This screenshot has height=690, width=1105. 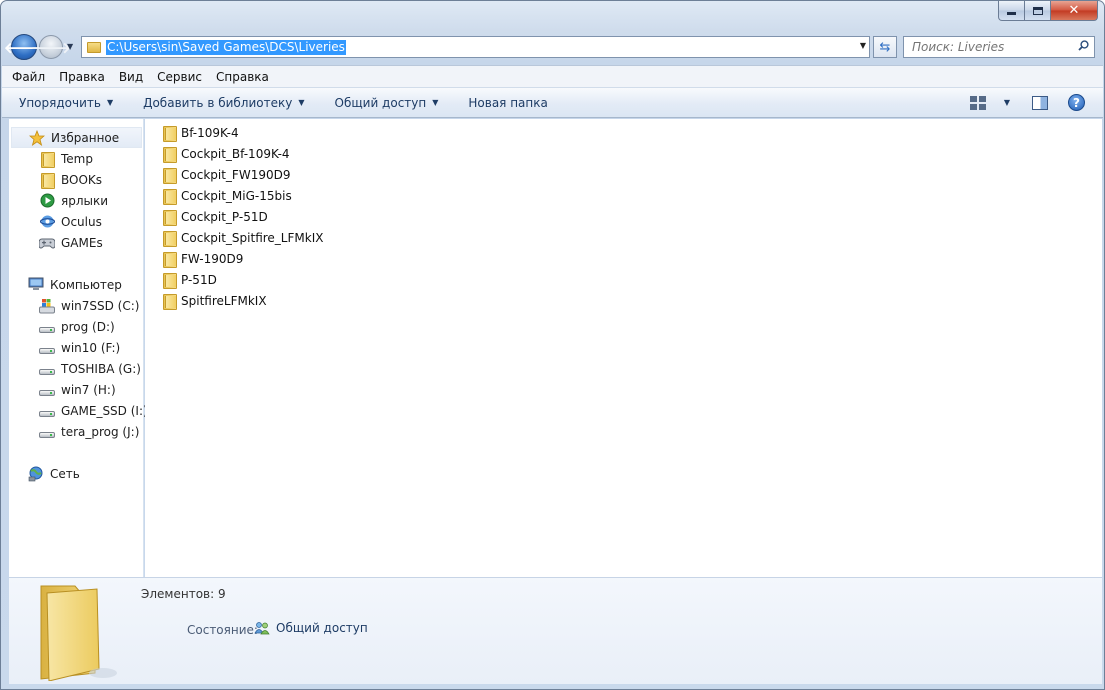 I want to click on menu-edit: Правка, so click(x=82, y=77).